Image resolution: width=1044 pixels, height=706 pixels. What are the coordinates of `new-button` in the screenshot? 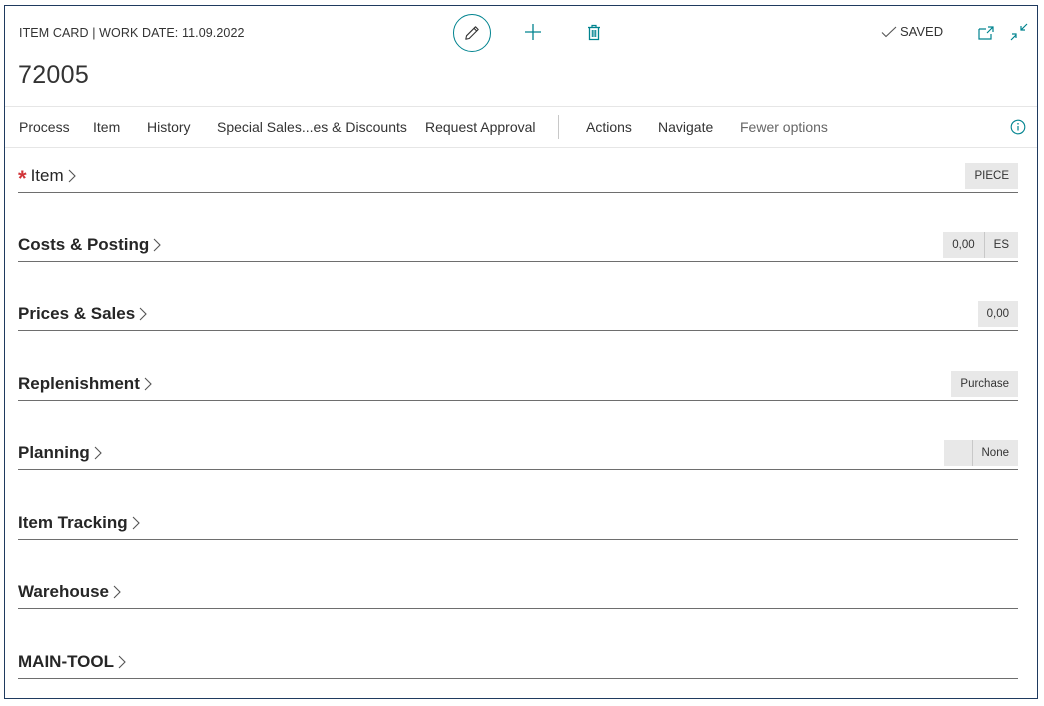 It's located at (533, 32).